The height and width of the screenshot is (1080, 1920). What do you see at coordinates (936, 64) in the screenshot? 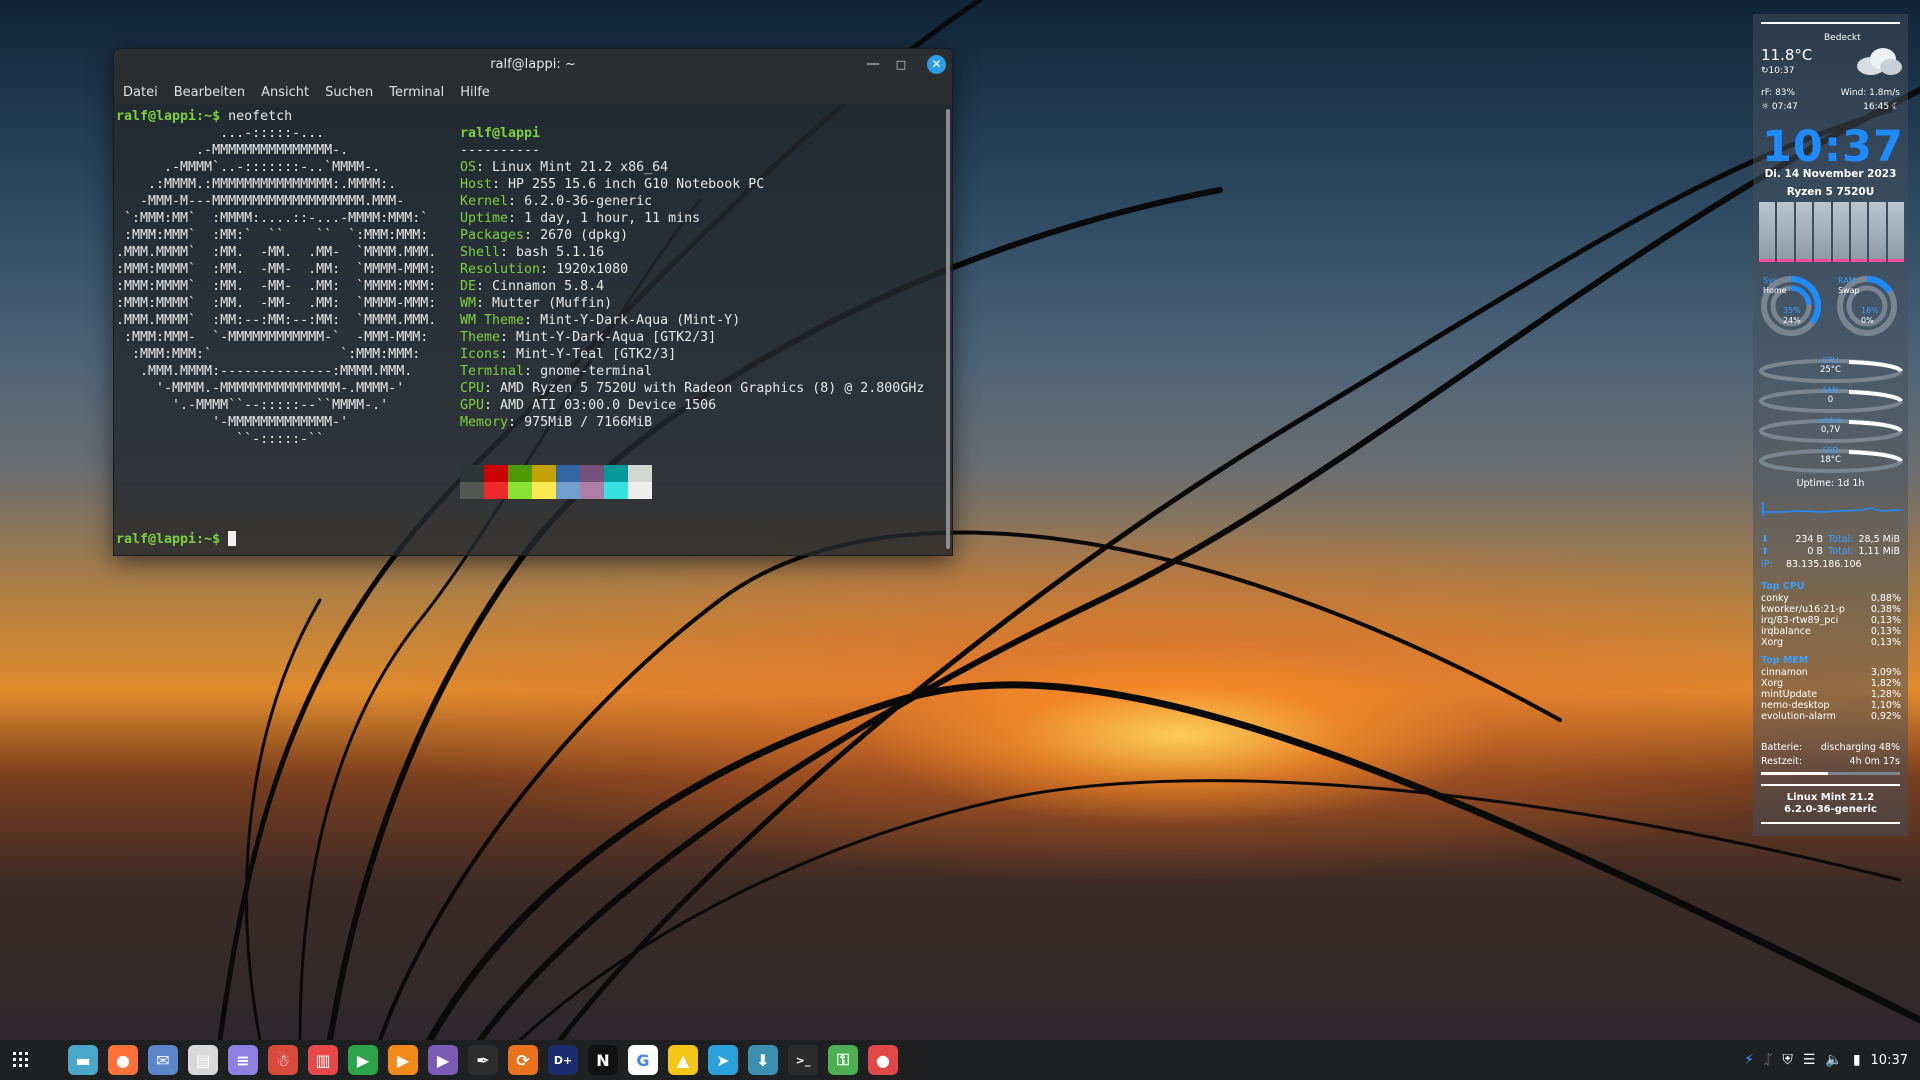
I see `close-button: ✕` at bounding box center [936, 64].